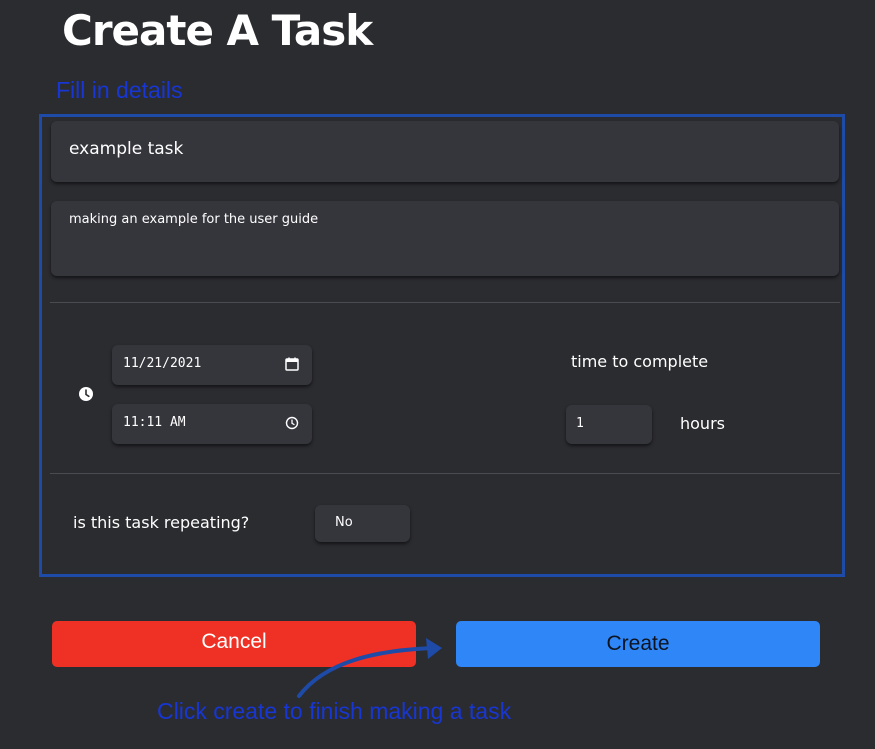  What do you see at coordinates (445, 238) in the screenshot?
I see `task-description-input: making an example for the user guide` at bounding box center [445, 238].